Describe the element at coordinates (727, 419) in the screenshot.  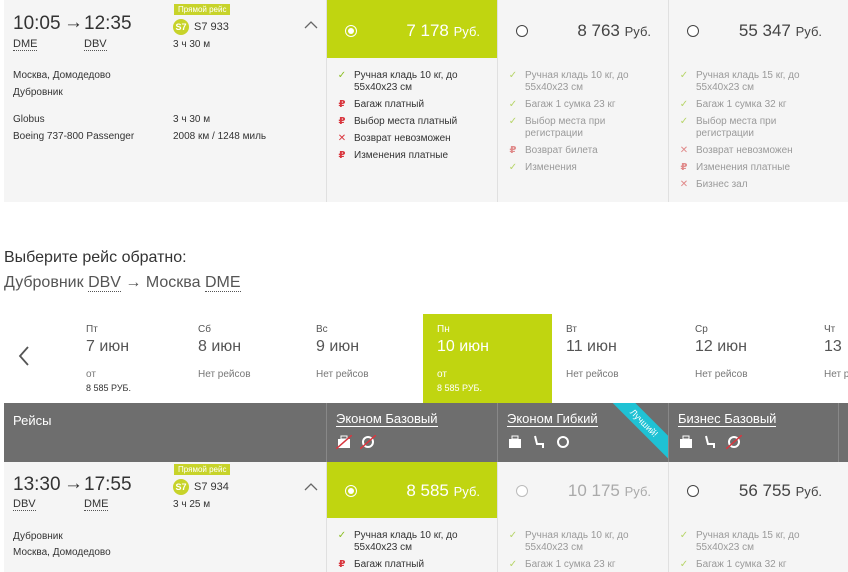
I see `fare-header-title: Бизнес Базовый` at that location.